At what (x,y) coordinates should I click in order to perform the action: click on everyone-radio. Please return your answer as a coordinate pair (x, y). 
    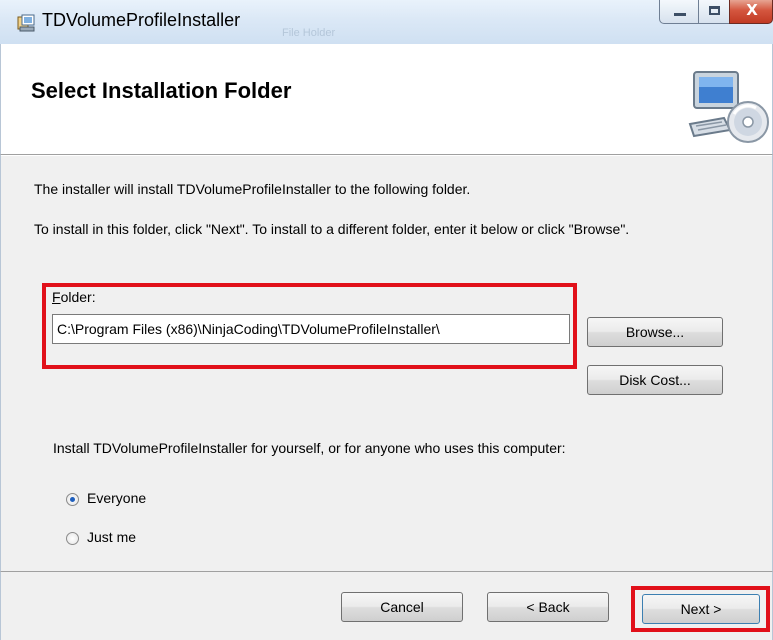
    Looking at the image, I should click on (72, 499).